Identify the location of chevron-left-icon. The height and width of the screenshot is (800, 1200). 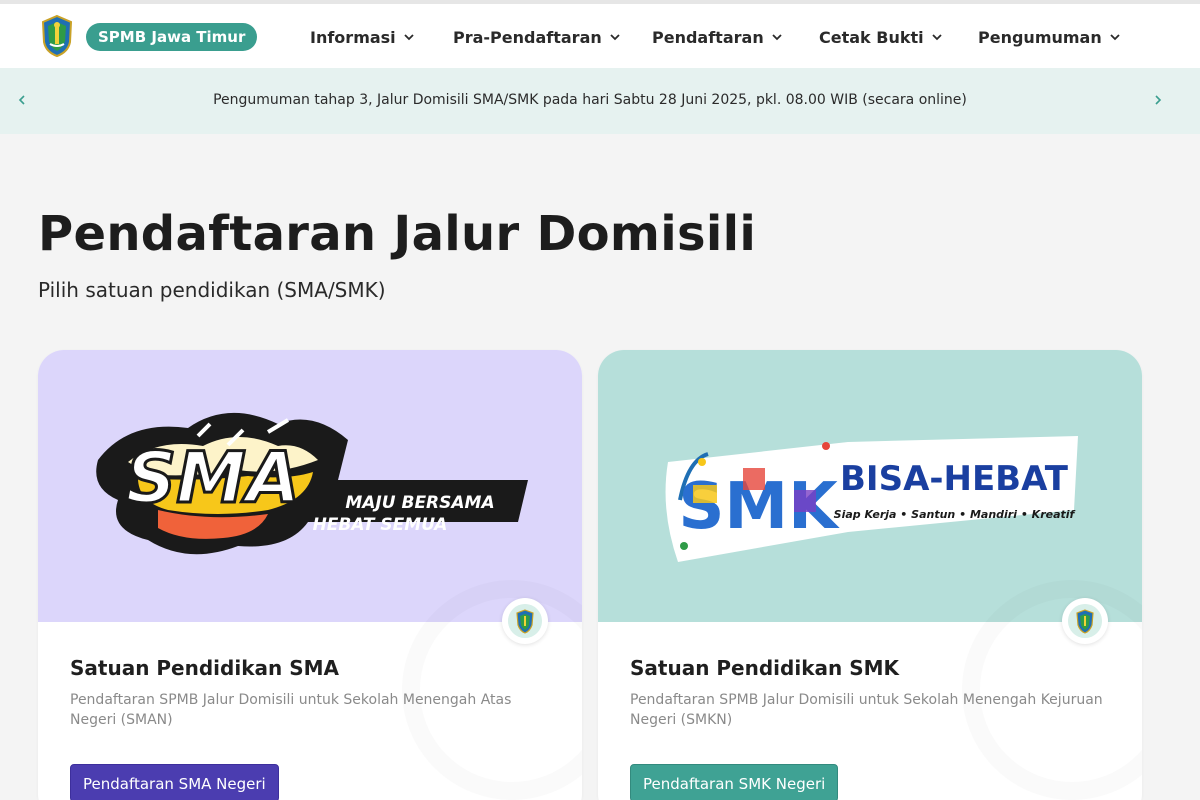
(22, 100).